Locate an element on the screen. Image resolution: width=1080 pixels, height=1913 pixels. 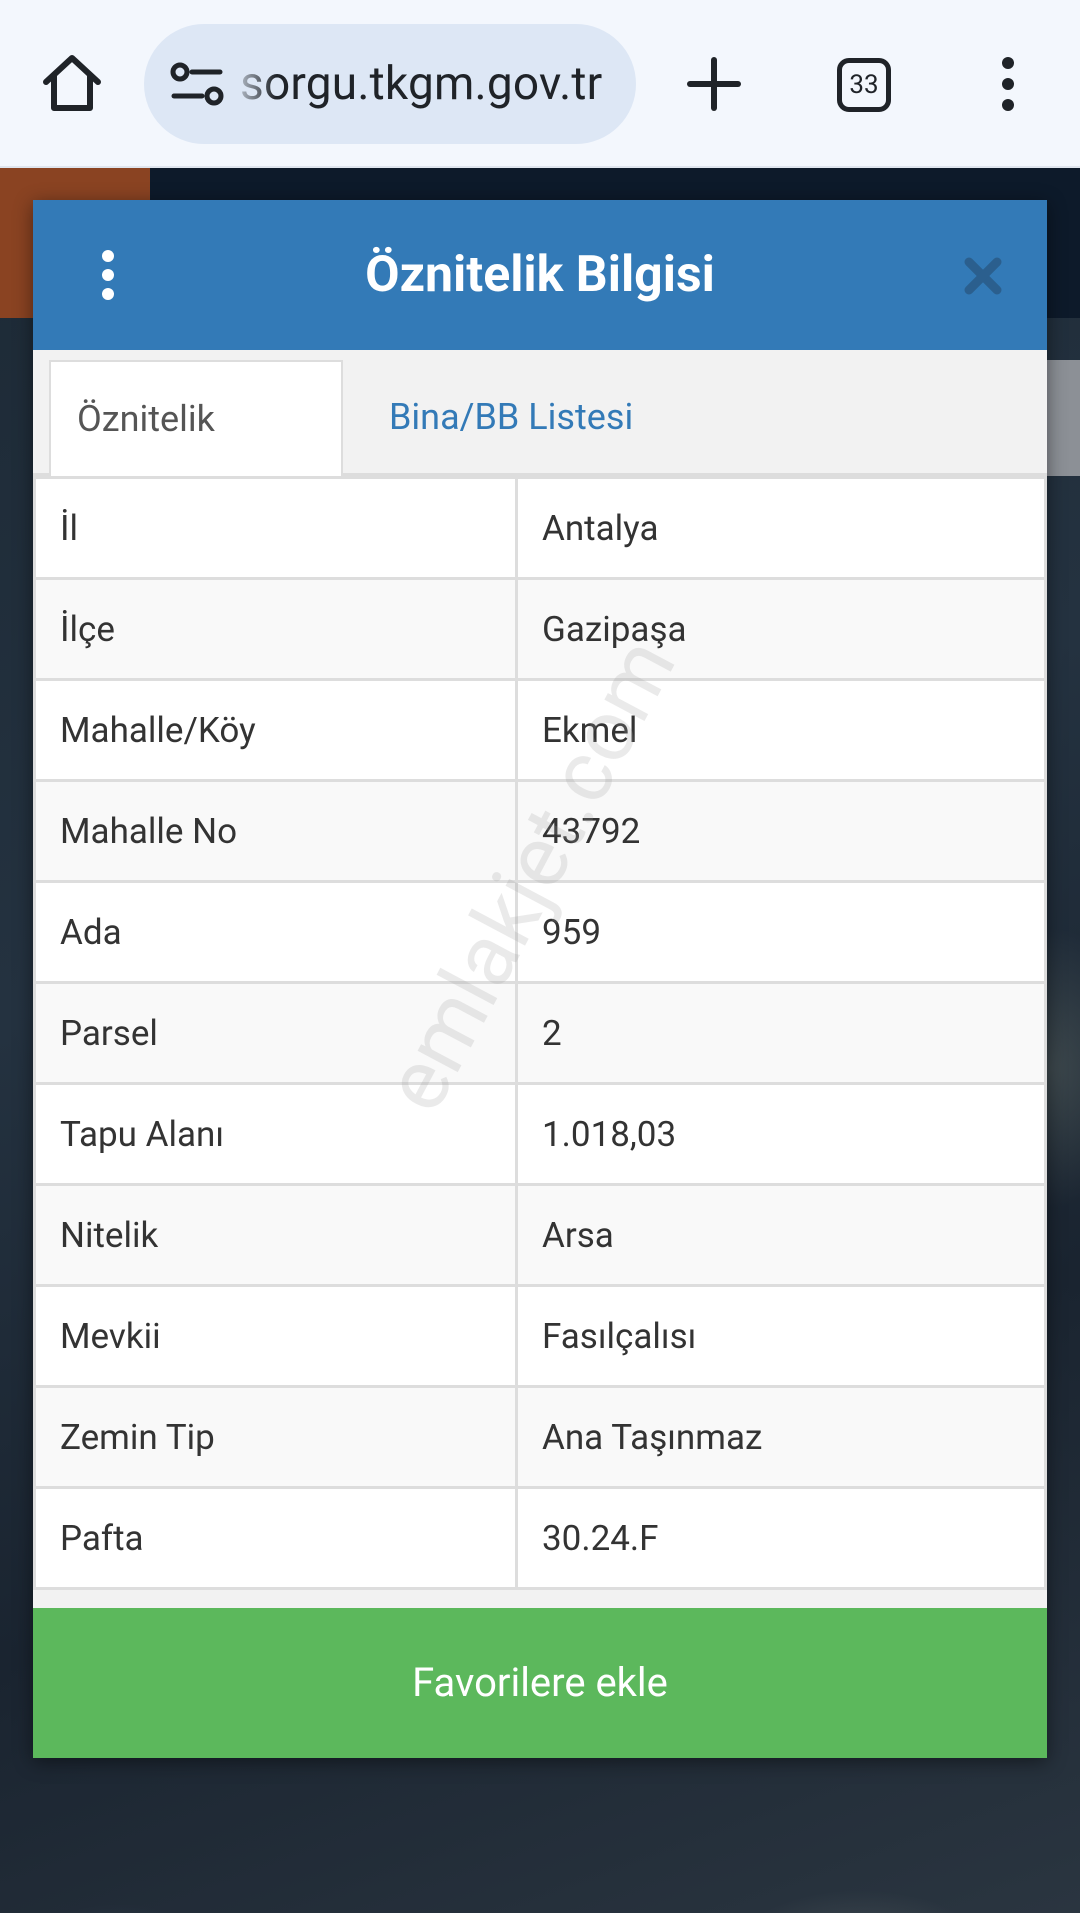
row-value: 959 is located at coordinates (781, 932).